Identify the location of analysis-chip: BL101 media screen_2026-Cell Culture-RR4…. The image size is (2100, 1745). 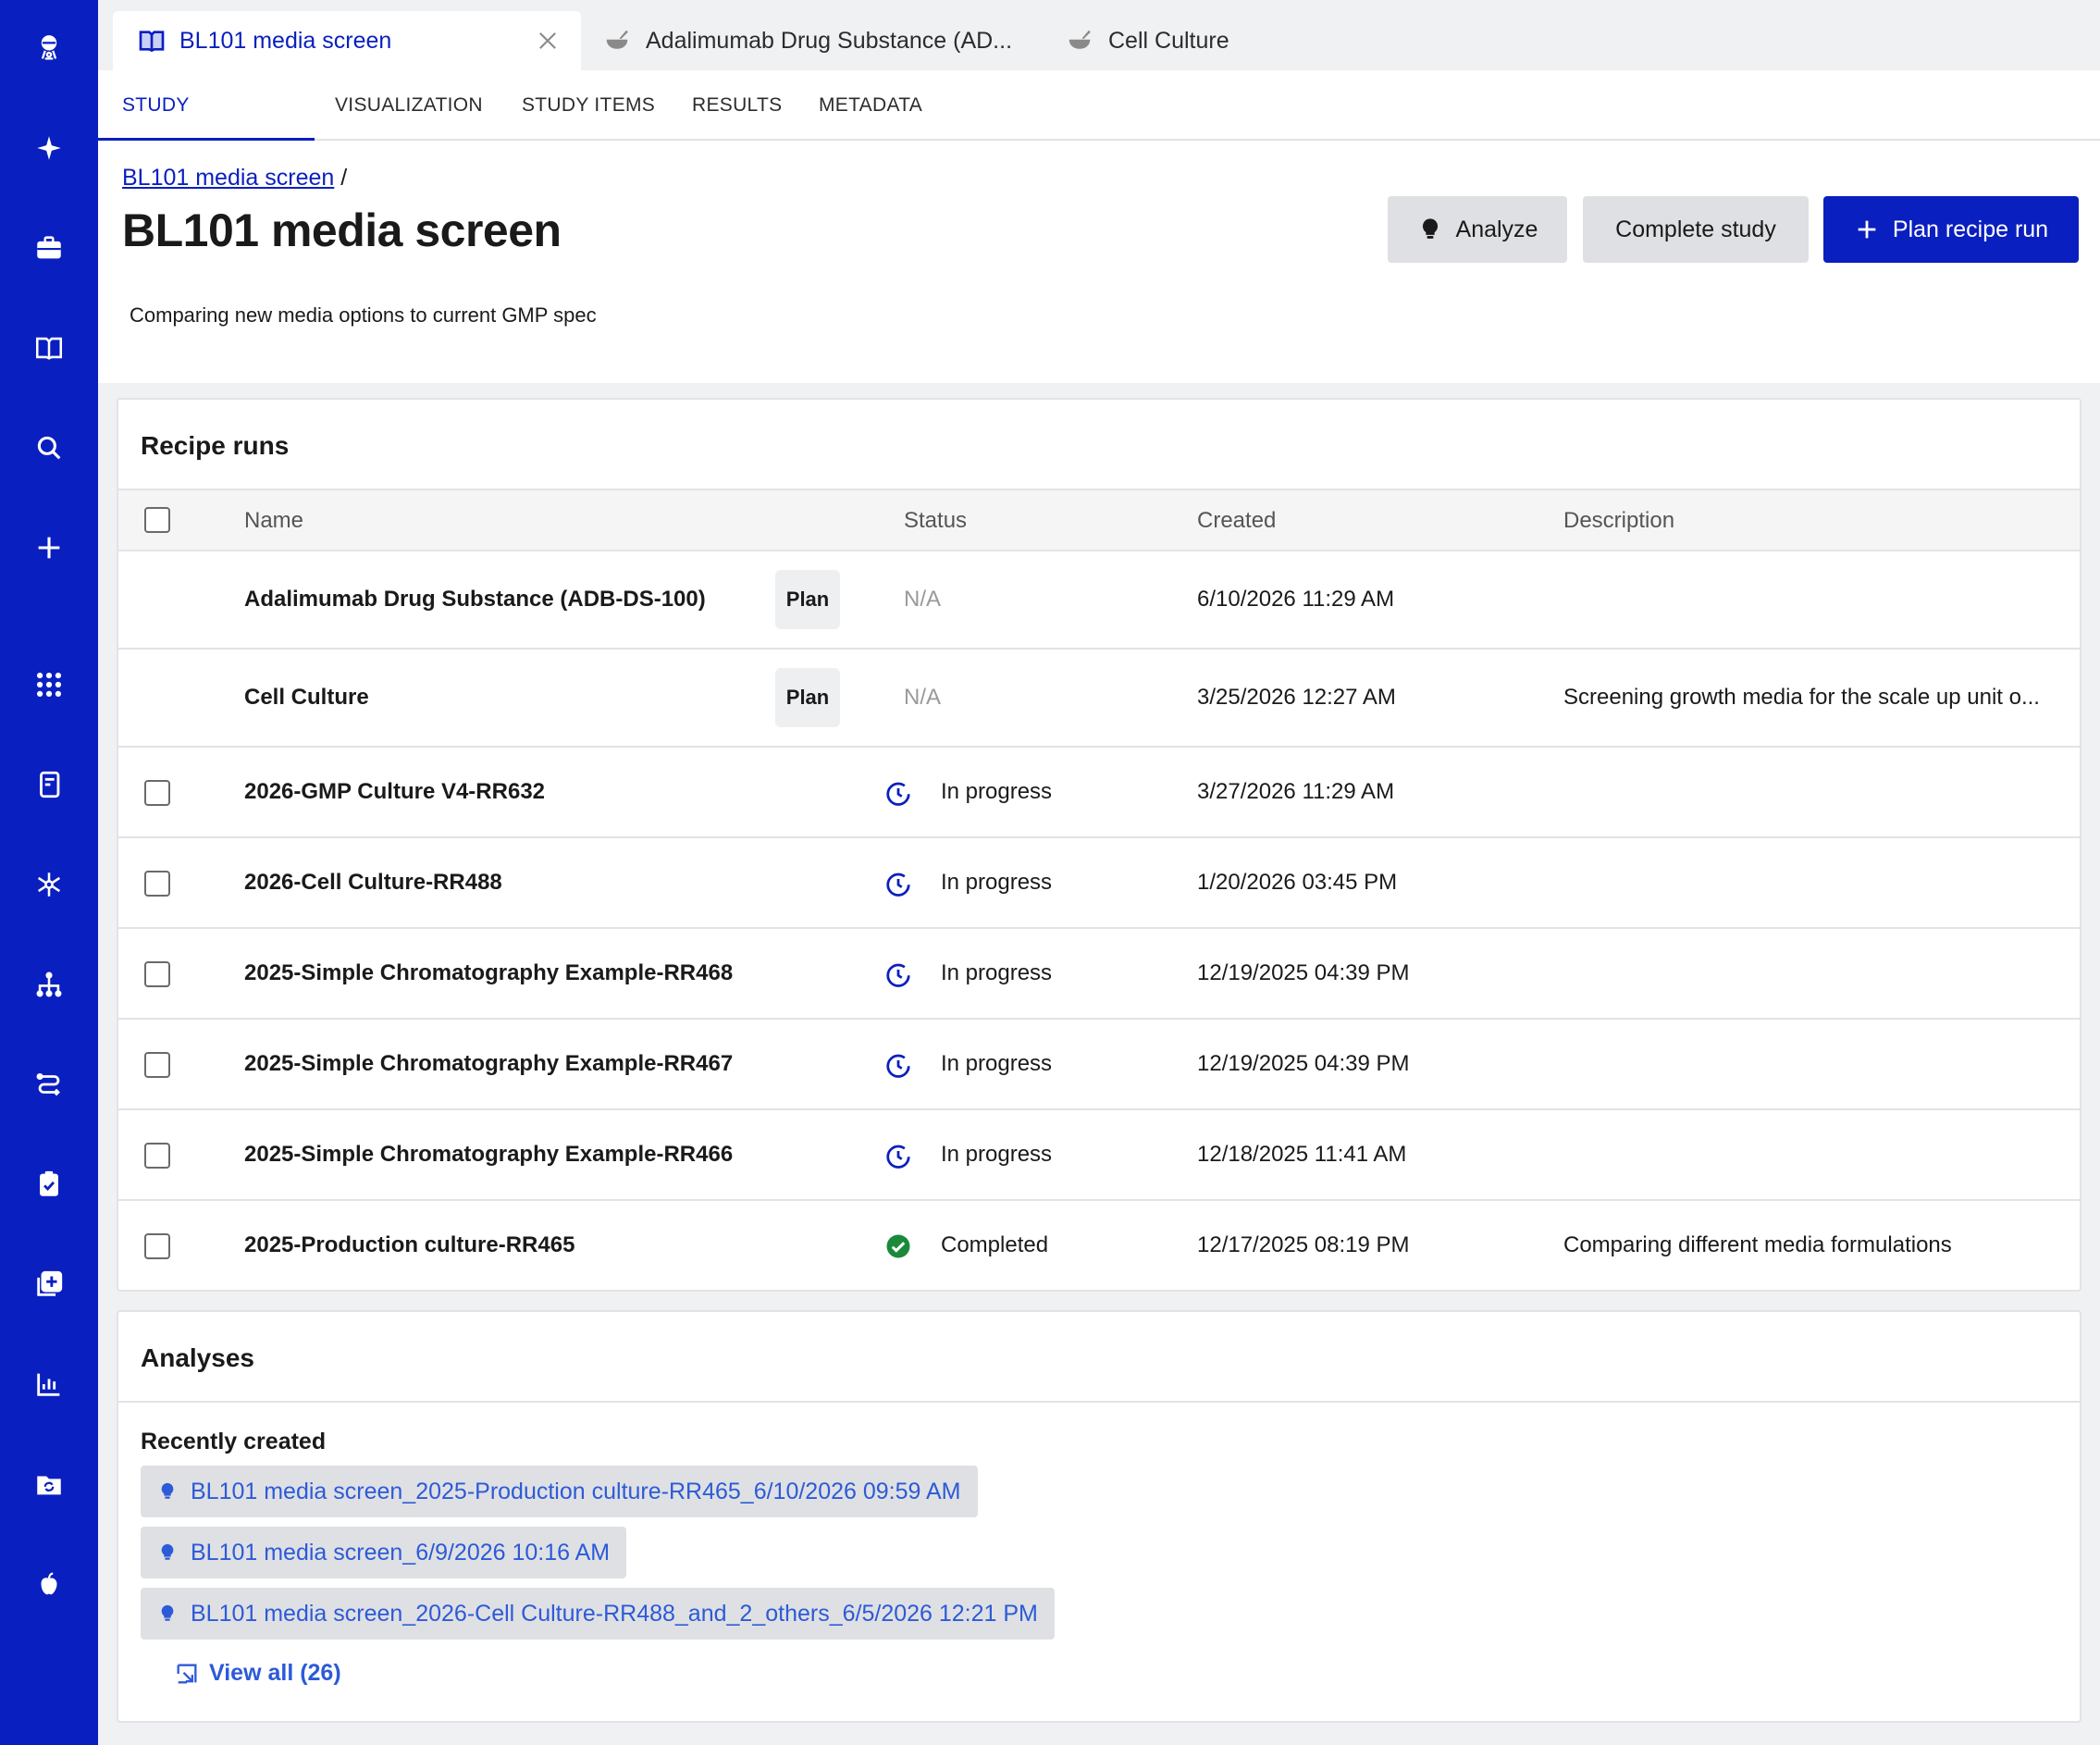
(598, 1614).